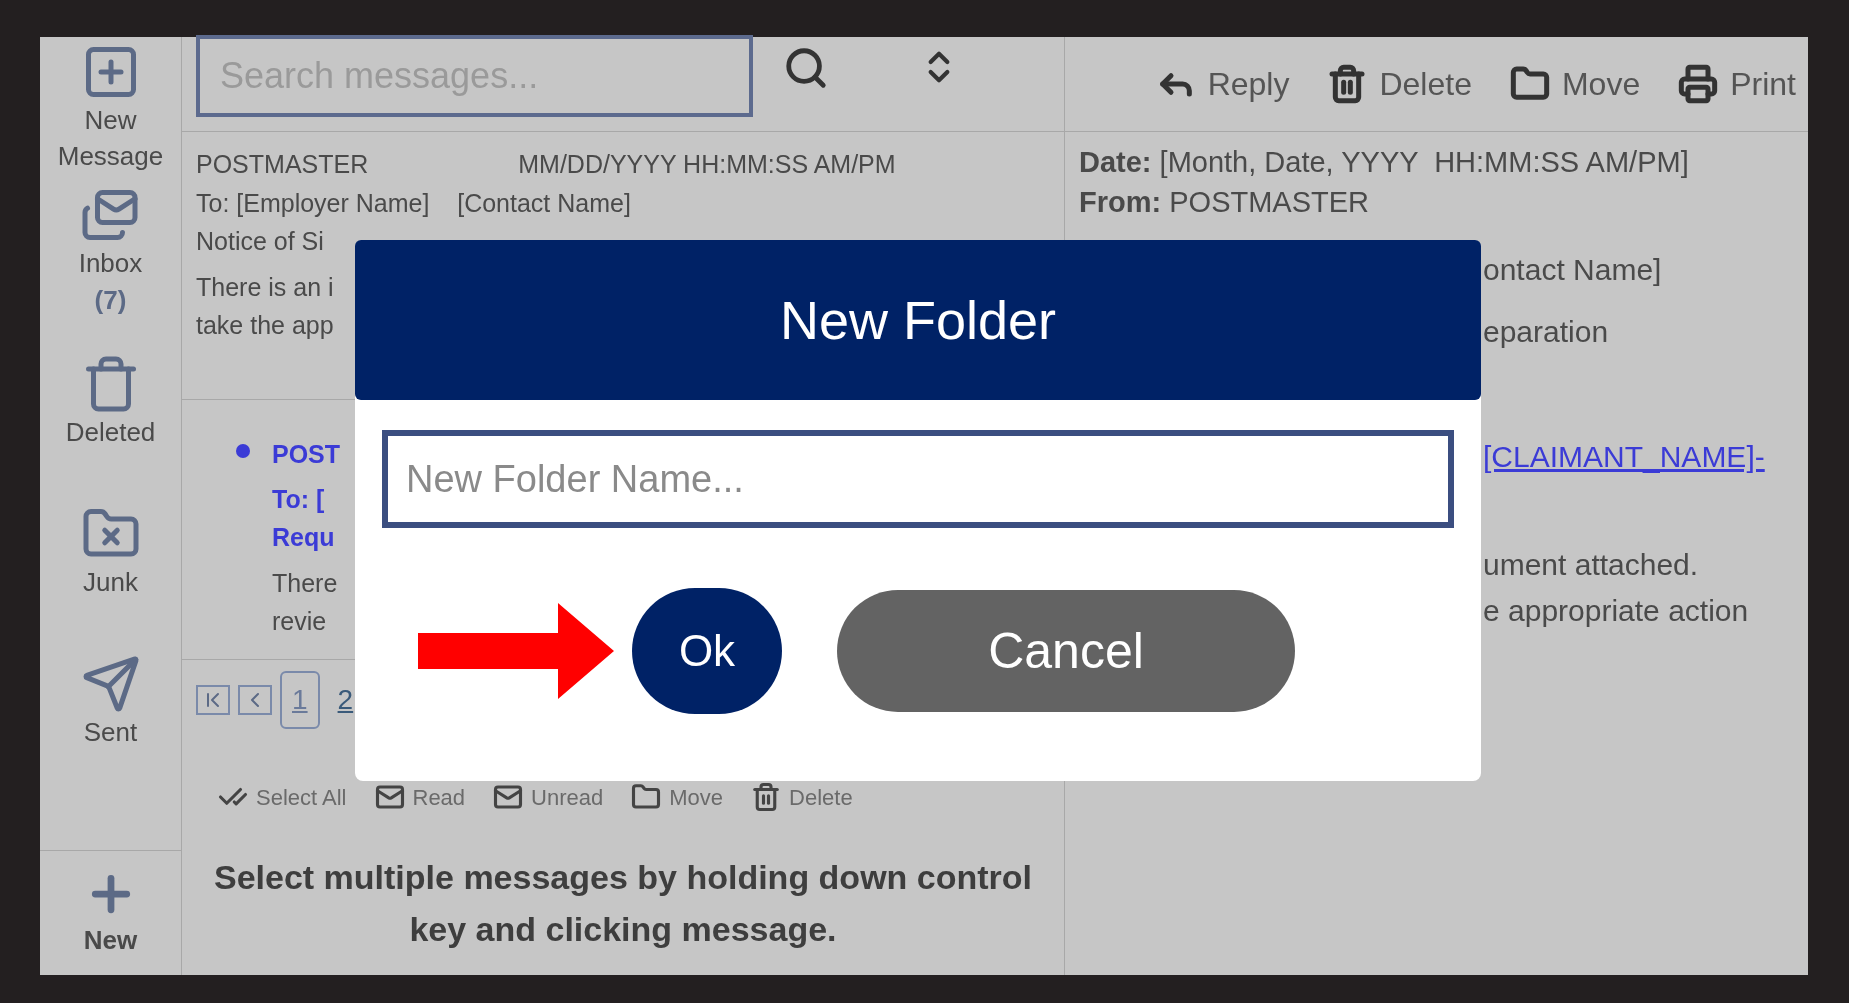 This screenshot has width=1849, height=1003. Describe the element at coordinates (766, 797) in the screenshot. I see `trash-icon` at that location.